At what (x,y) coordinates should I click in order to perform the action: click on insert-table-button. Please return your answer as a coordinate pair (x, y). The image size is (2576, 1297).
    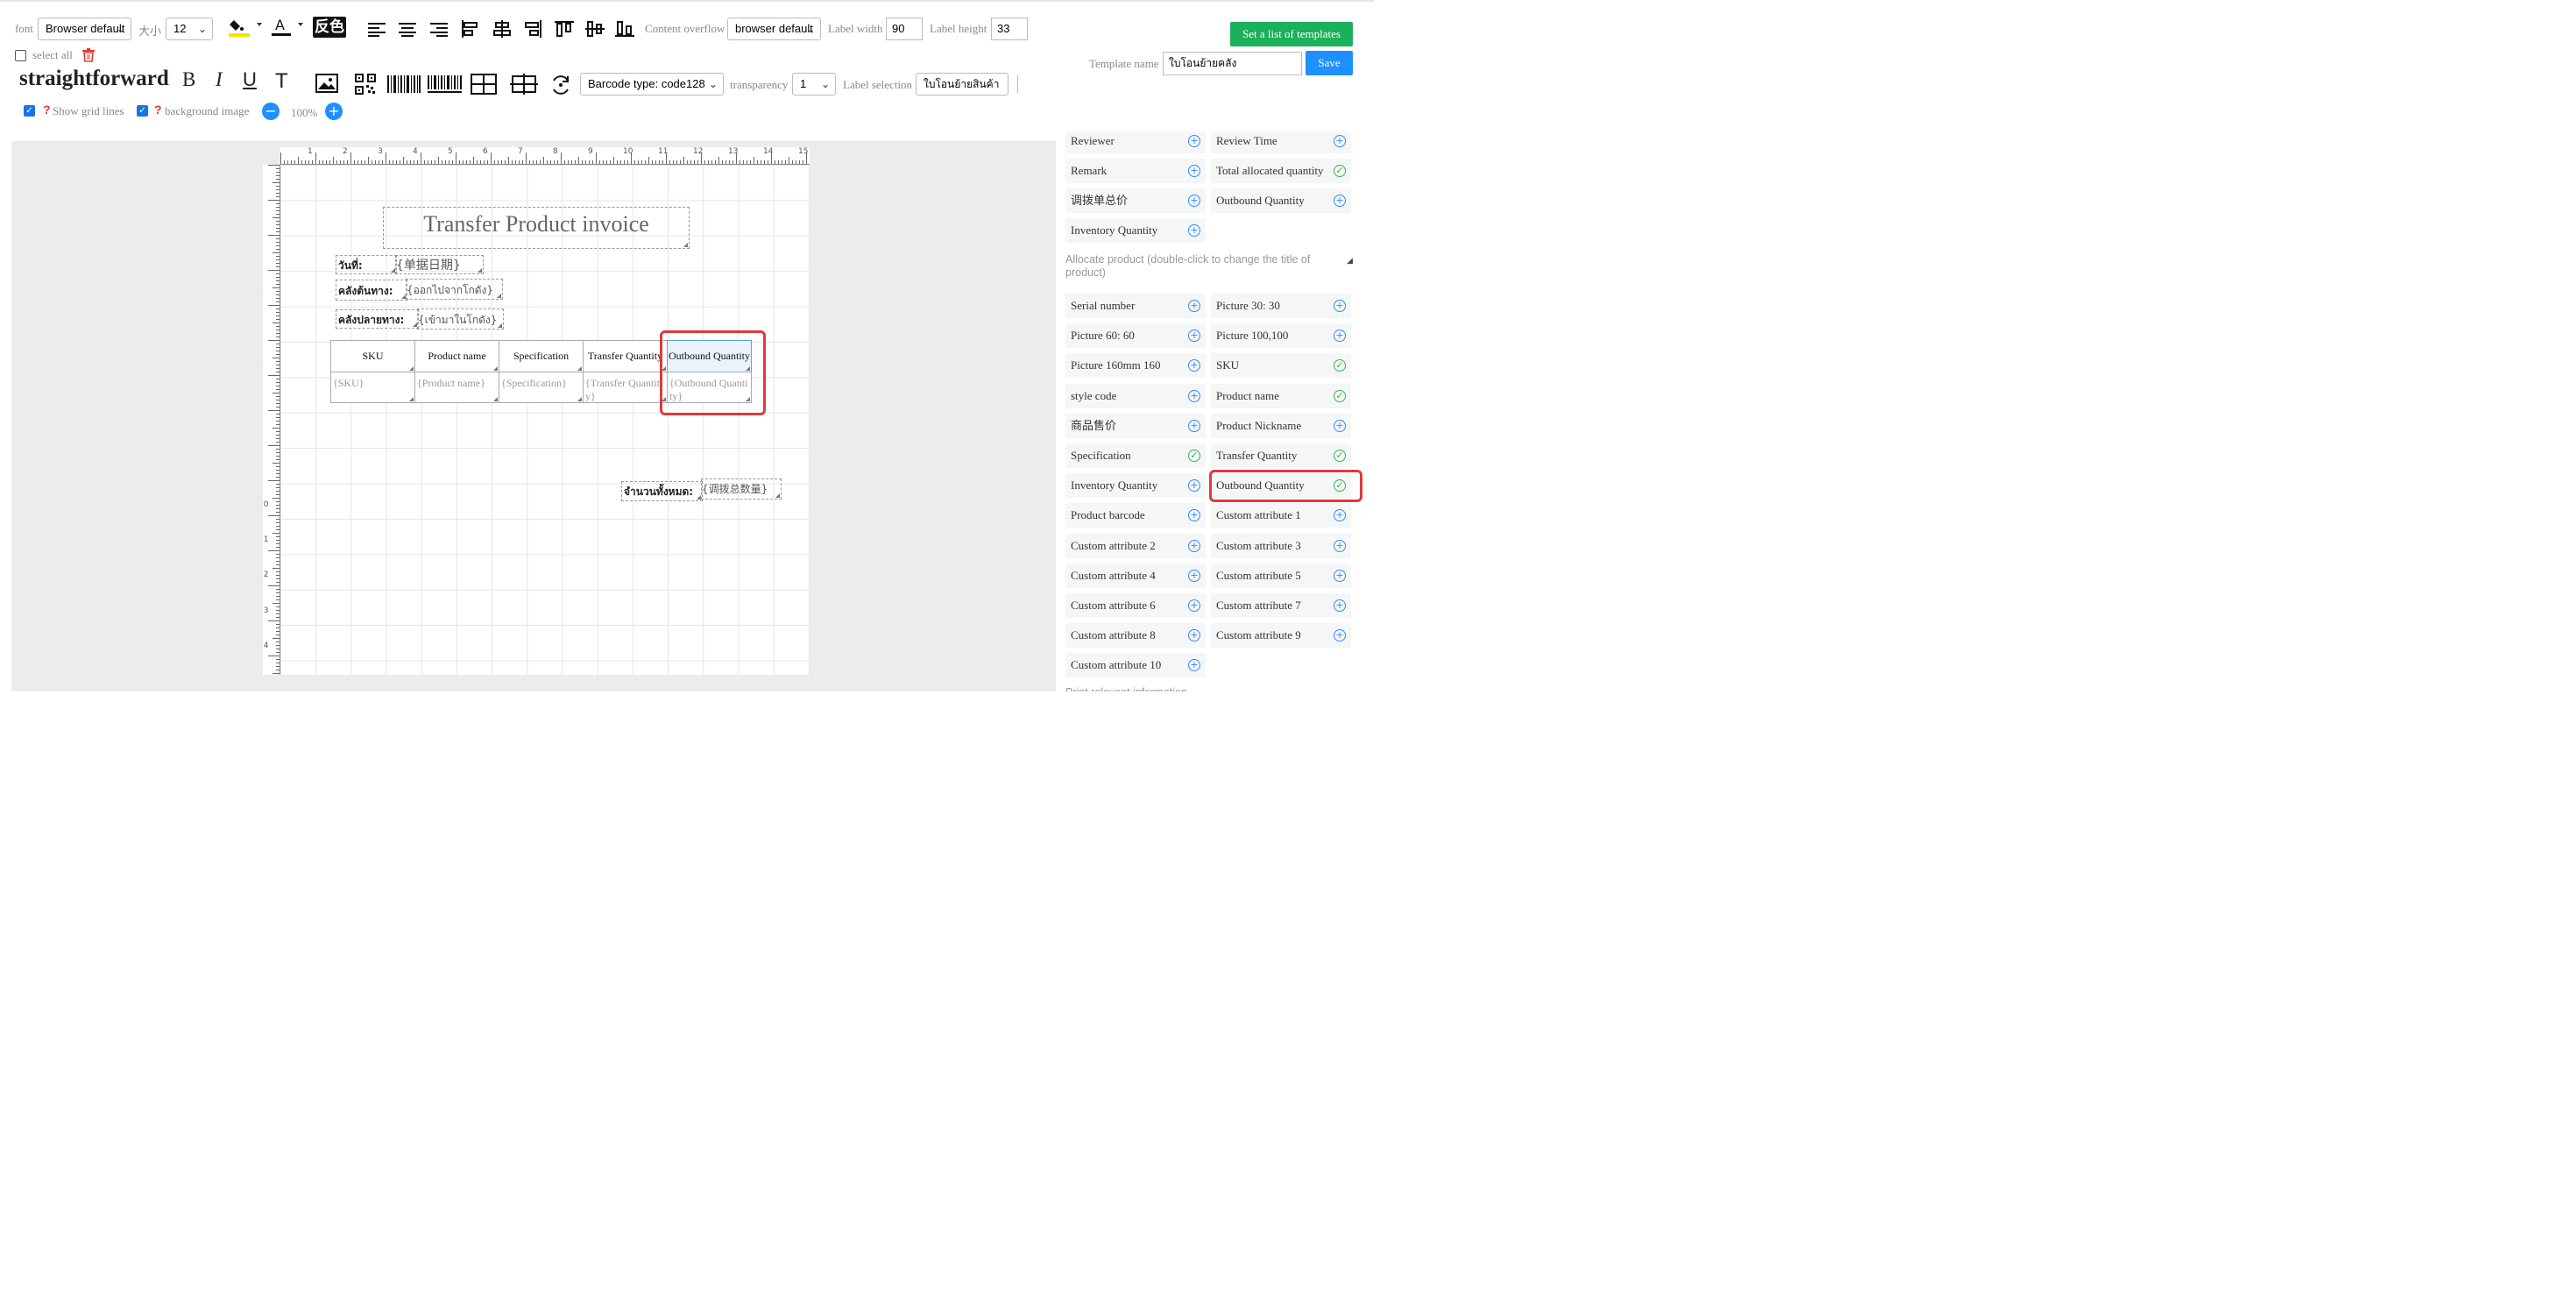
    Looking at the image, I should click on (484, 84).